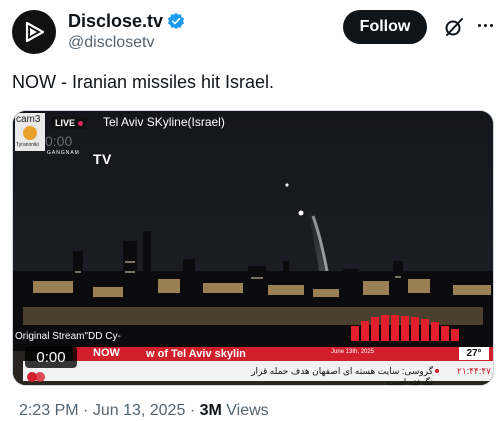 This screenshot has width=500, height=421. I want to click on more-dots-icon, so click(485, 25).